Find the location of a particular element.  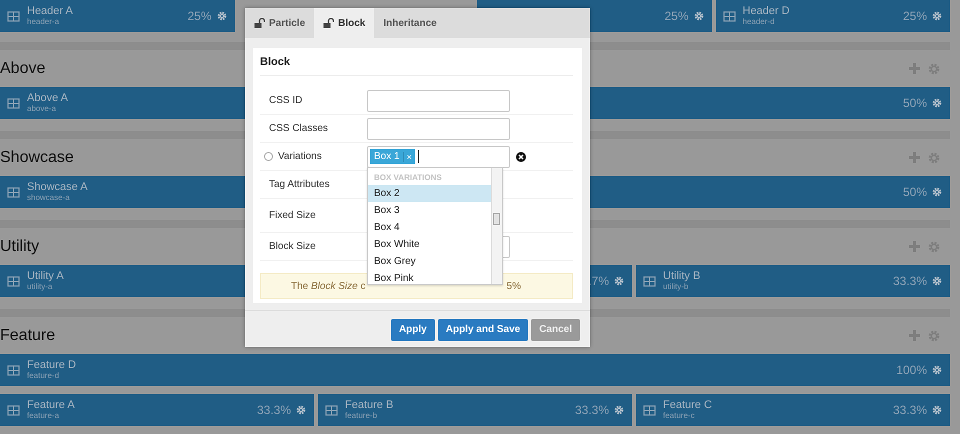

block-id: above-a is located at coordinates (42, 109).